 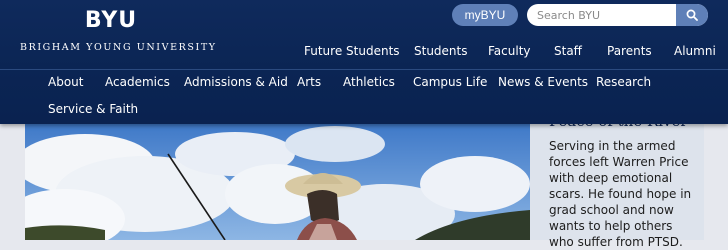 I want to click on logo-mark: BYU, so click(x=111, y=20).